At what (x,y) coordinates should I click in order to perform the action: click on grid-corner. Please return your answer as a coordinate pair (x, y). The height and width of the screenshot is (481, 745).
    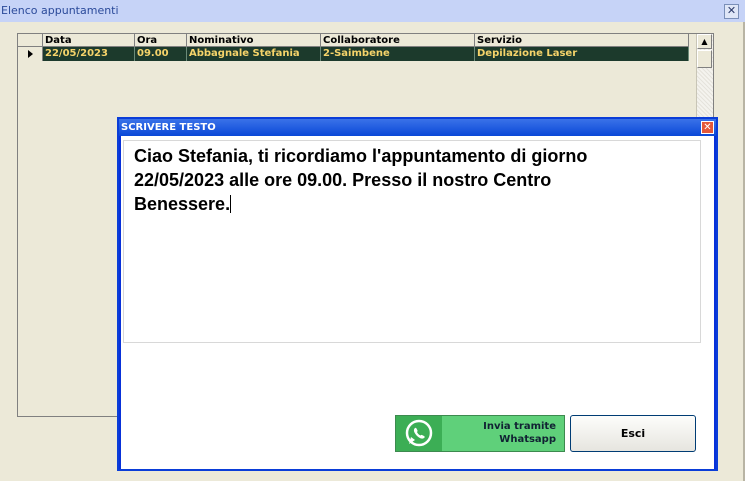
    Looking at the image, I should click on (30, 40).